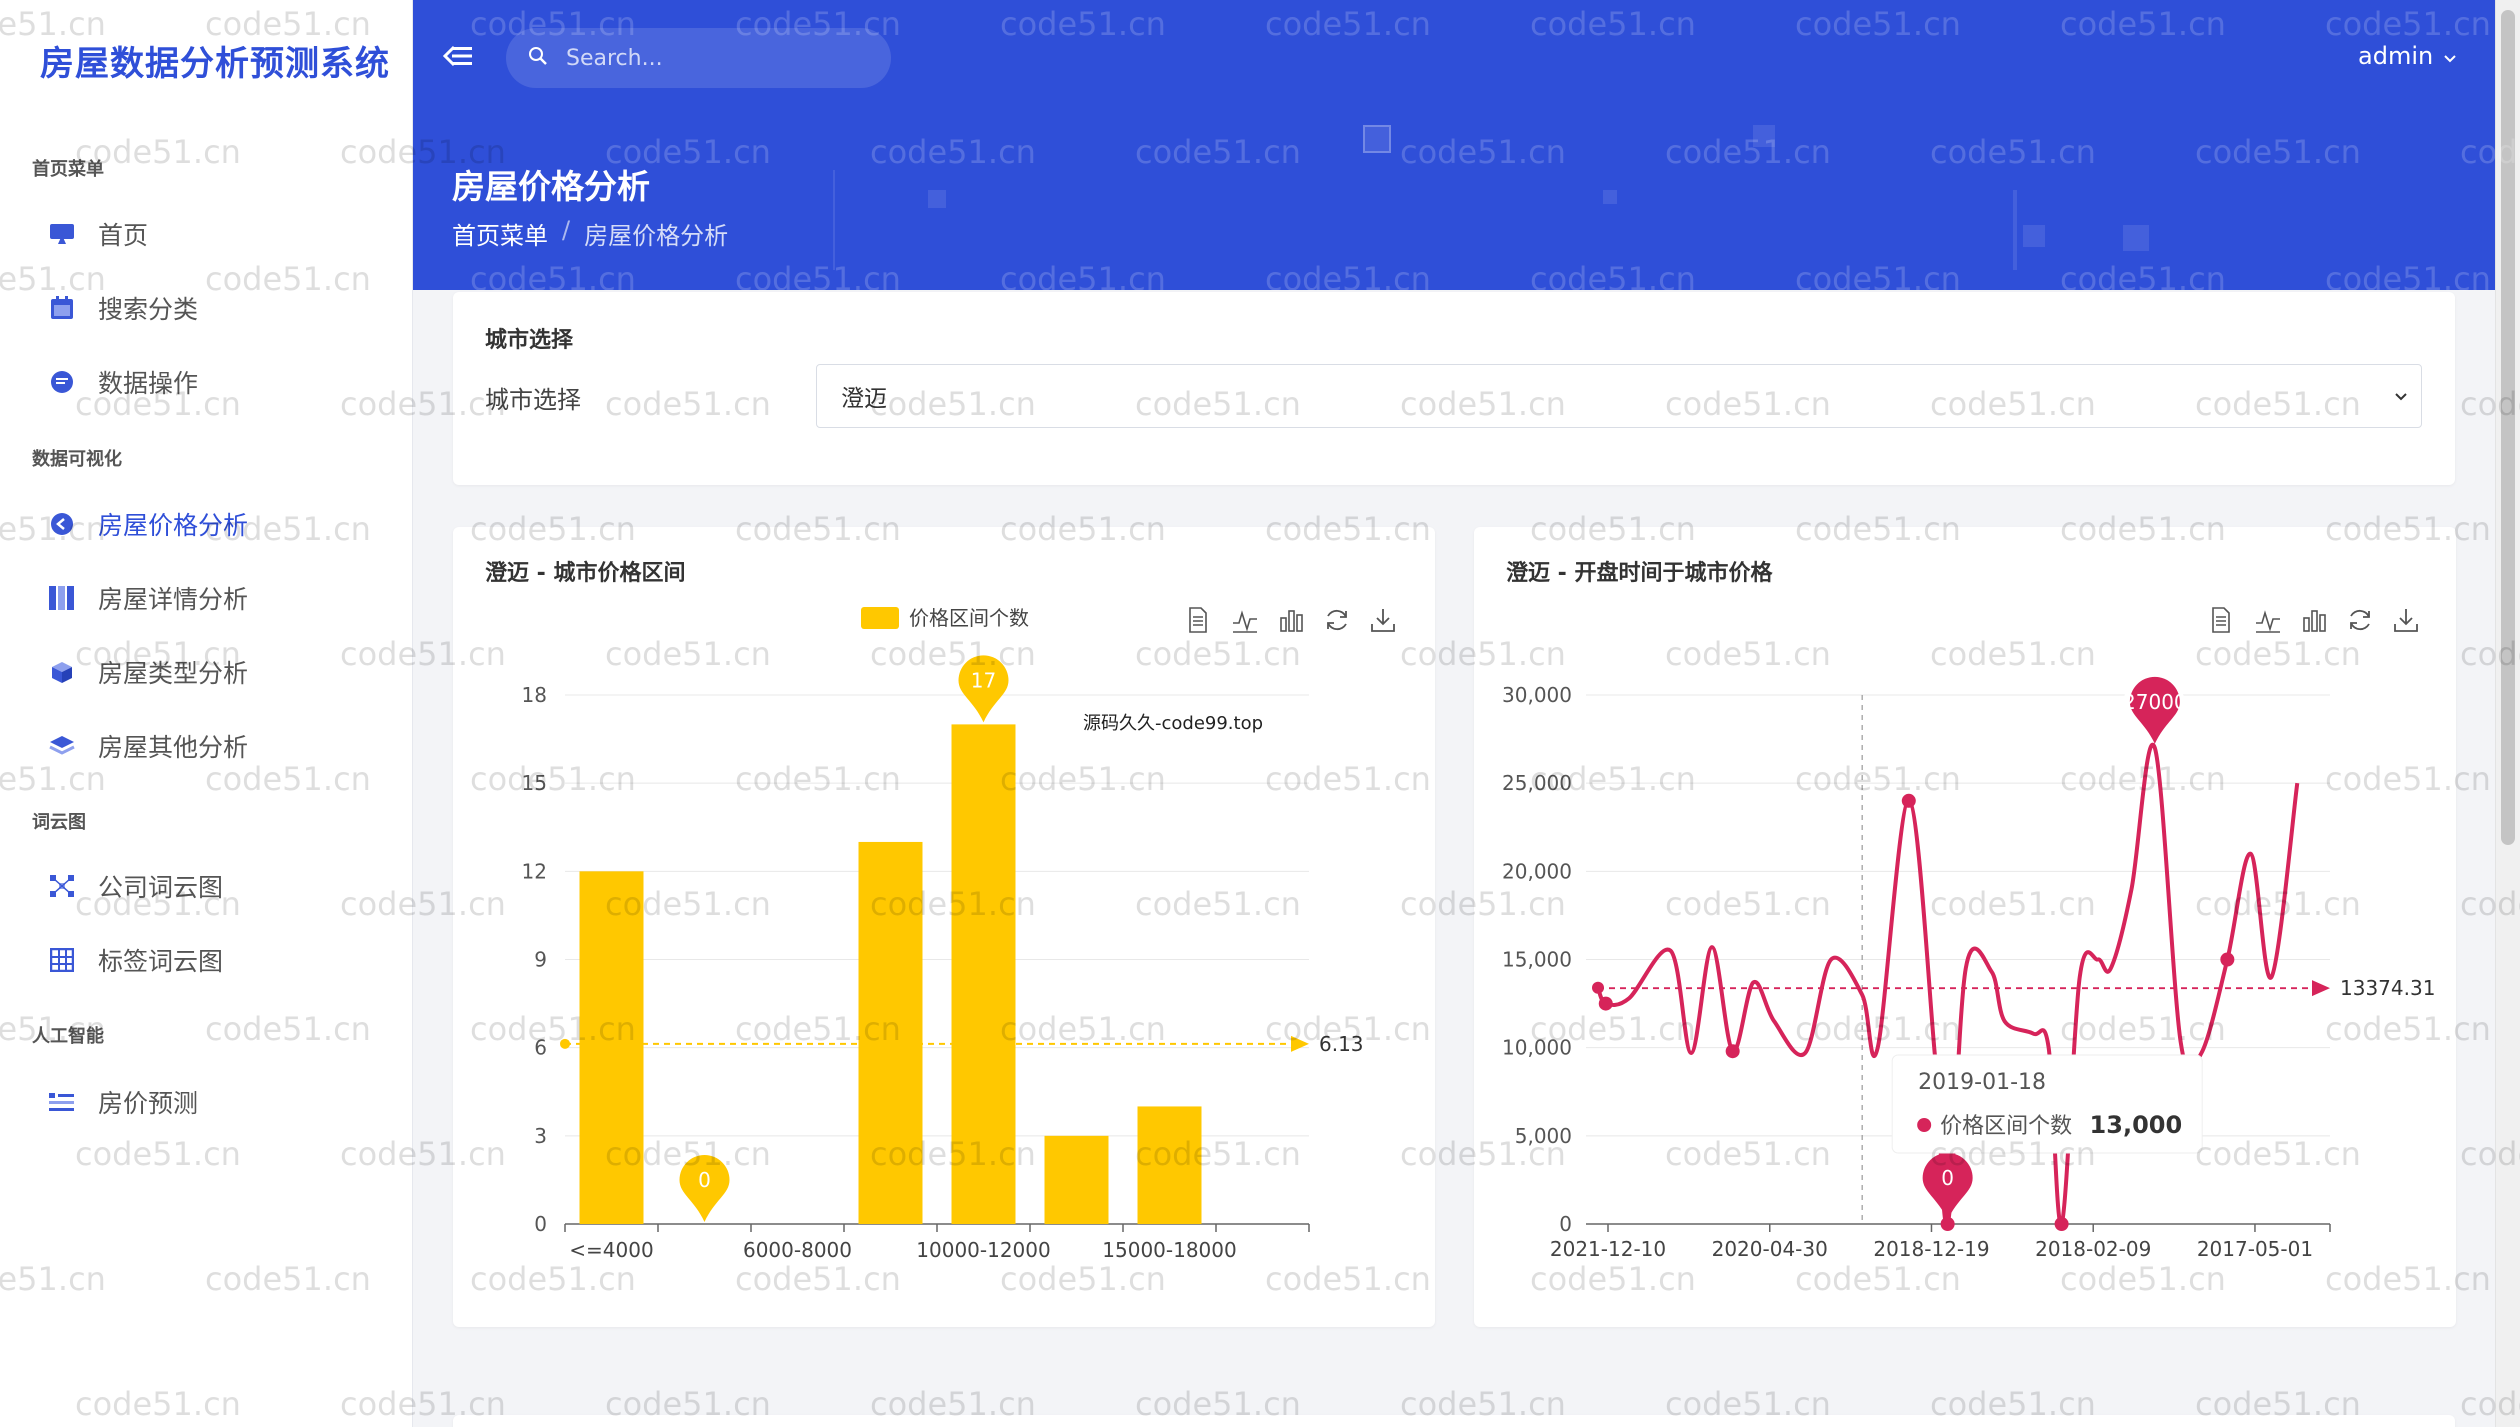 This screenshot has height=1427, width=2520. What do you see at coordinates (969, 618) in the screenshot?
I see `legend-label: 价格区间个数` at bounding box center [969, 618].